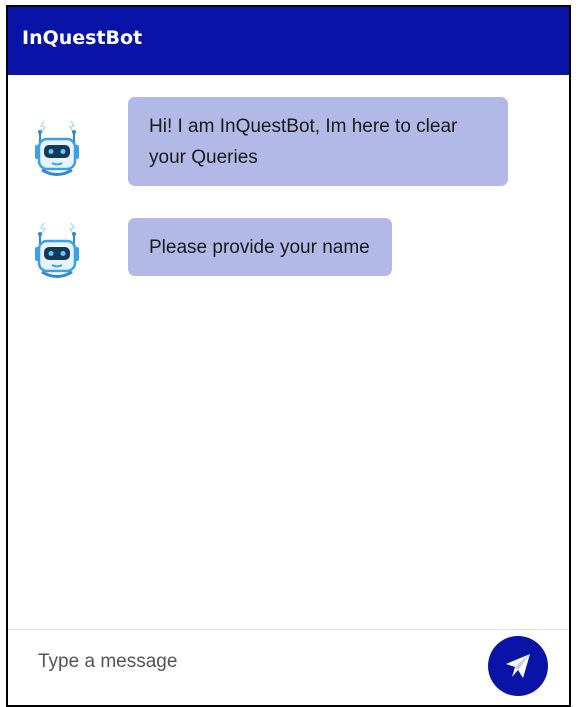  What do you see at coordinates (82, 38) in the screenshot?
I see `chat-title: InQuestBot` at bounding box center [82, 38].